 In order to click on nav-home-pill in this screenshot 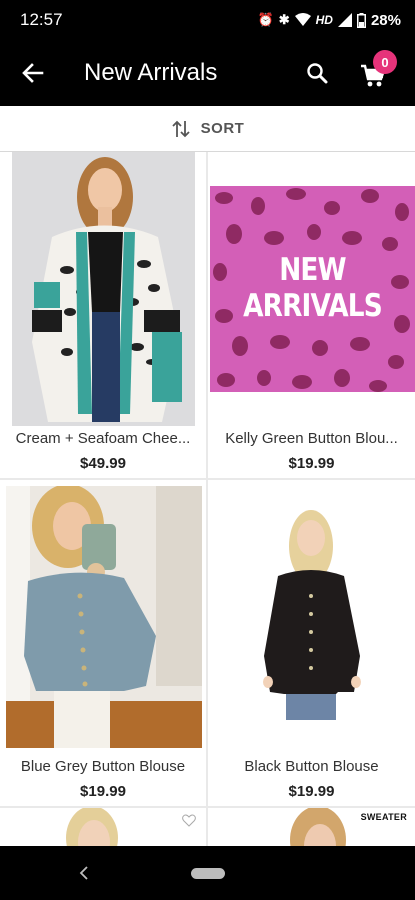, I will do `click(208, 873)`.